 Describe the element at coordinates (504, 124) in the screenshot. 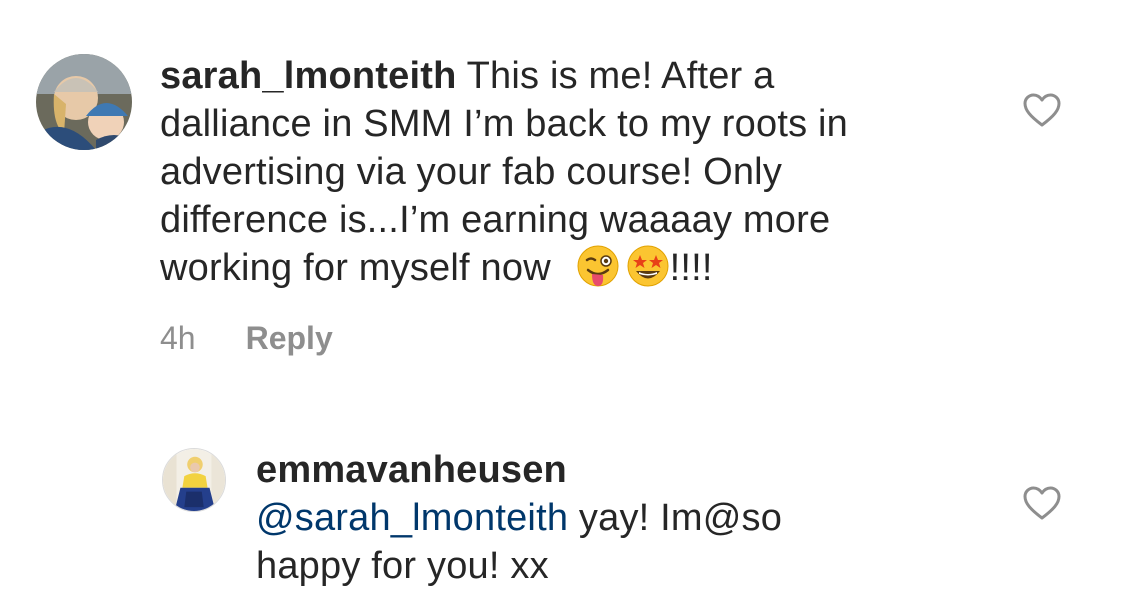

I see `comment-text-line: dalliance in SMM I’m back to my roots in` at that location.